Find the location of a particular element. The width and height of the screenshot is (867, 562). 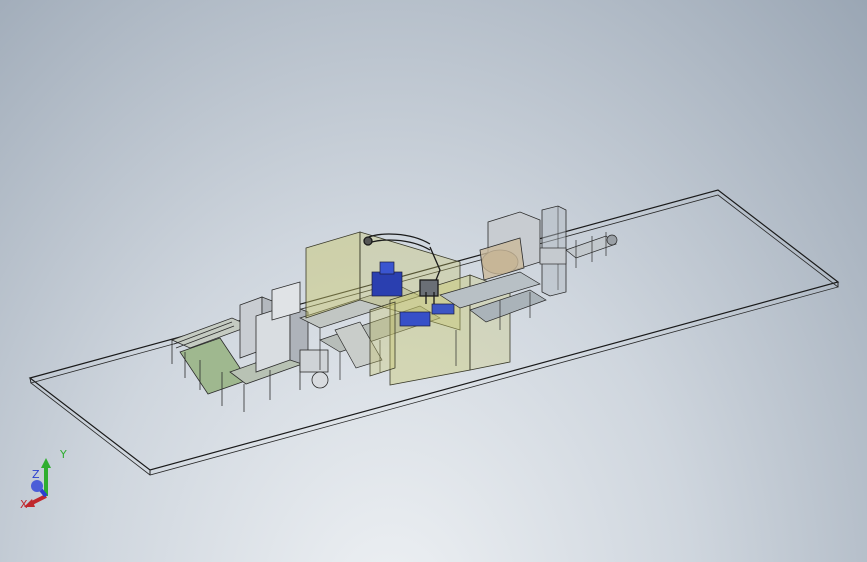

y-axis-head is located at coordinates (46, 463).